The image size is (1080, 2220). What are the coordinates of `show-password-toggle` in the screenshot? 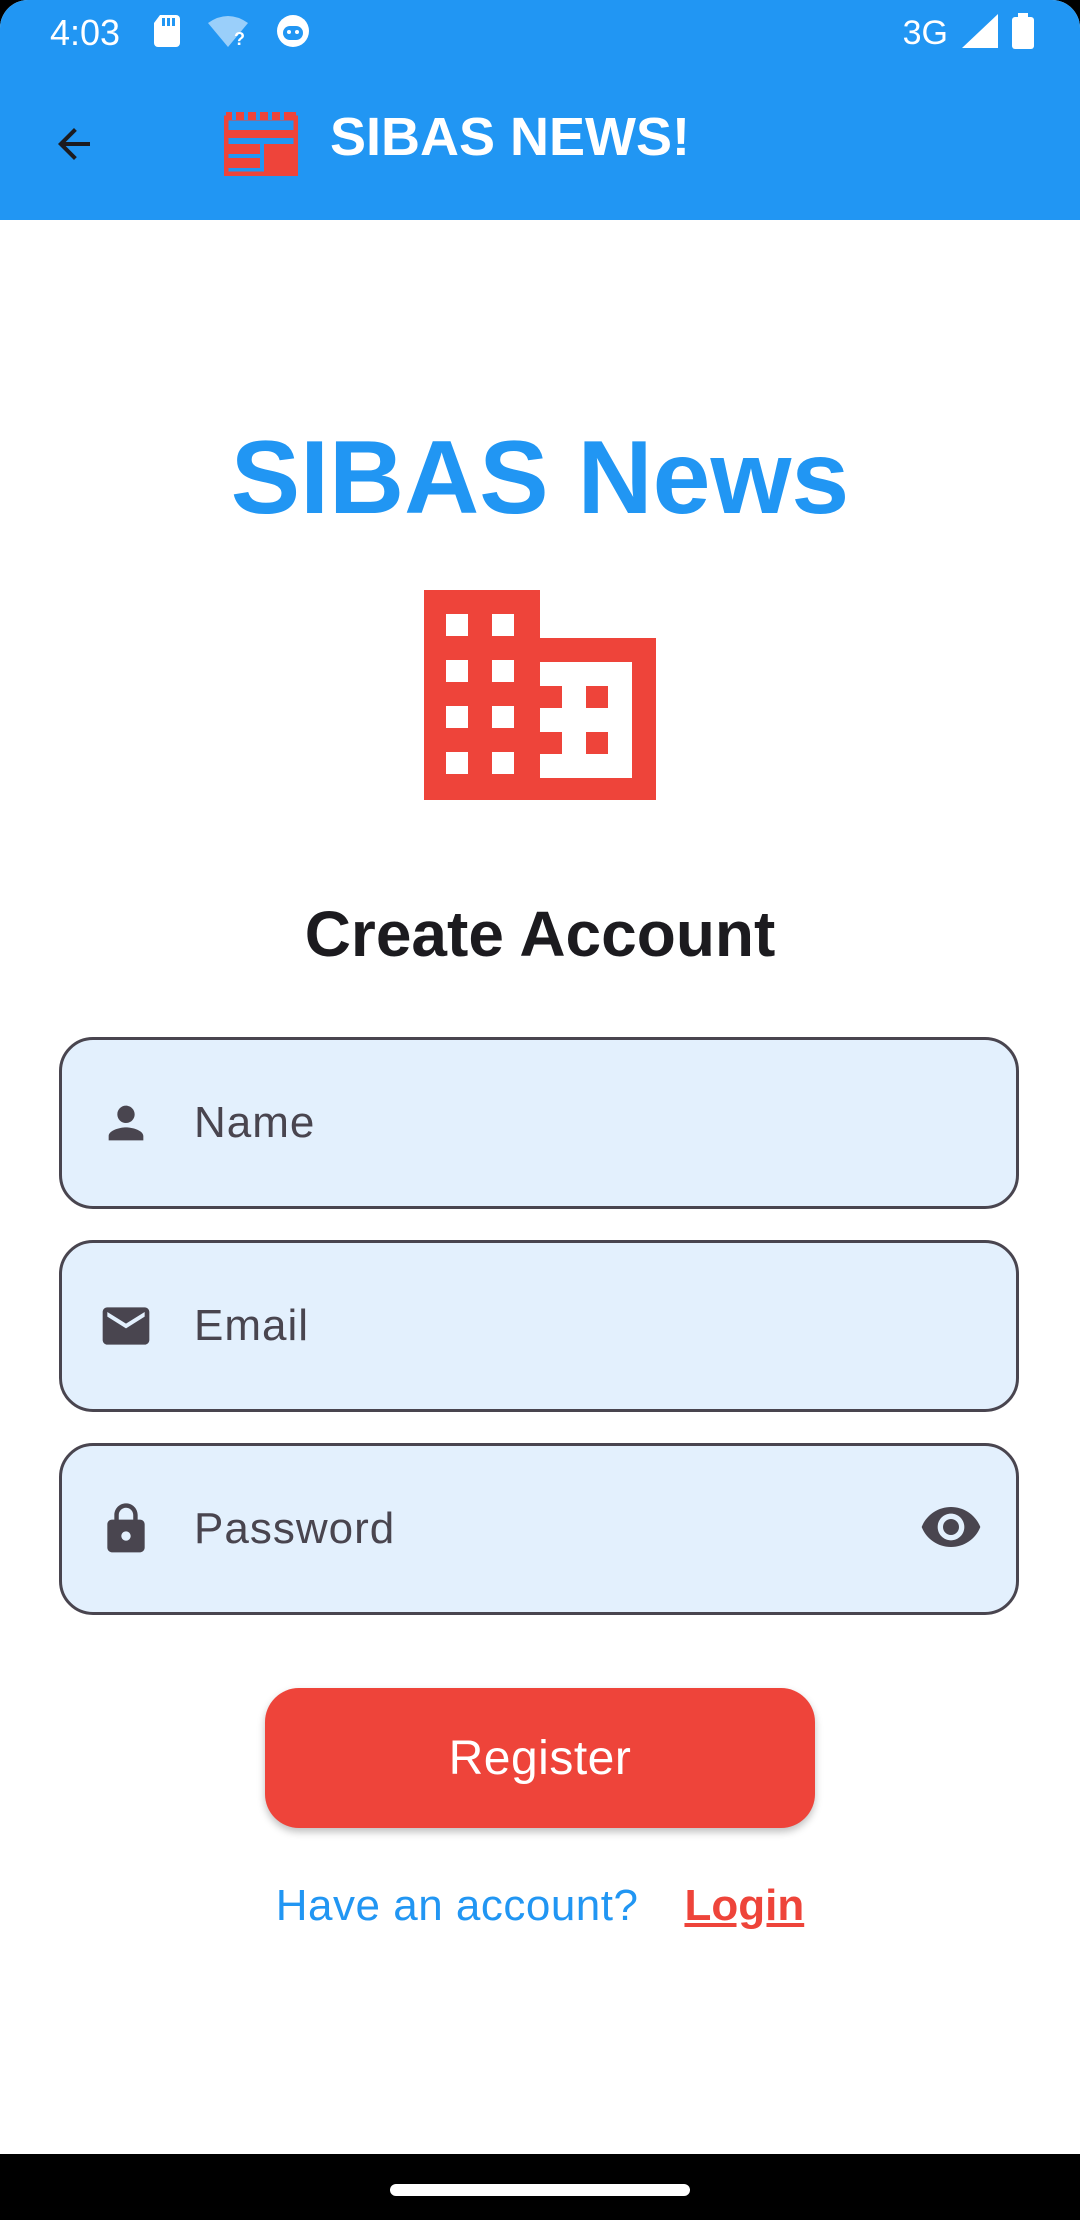 It's located at (951, 1529).